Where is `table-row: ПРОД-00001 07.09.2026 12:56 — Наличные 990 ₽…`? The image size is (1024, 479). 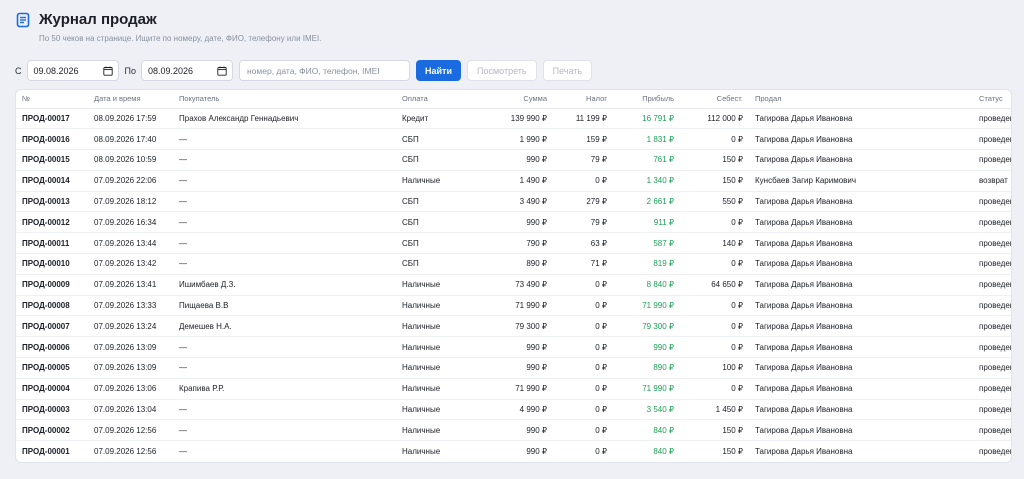 table-row: ПРОД-00001 07.09.2026 12:56 — Наличные 990 ₽… is located at coordinates (513, 451).